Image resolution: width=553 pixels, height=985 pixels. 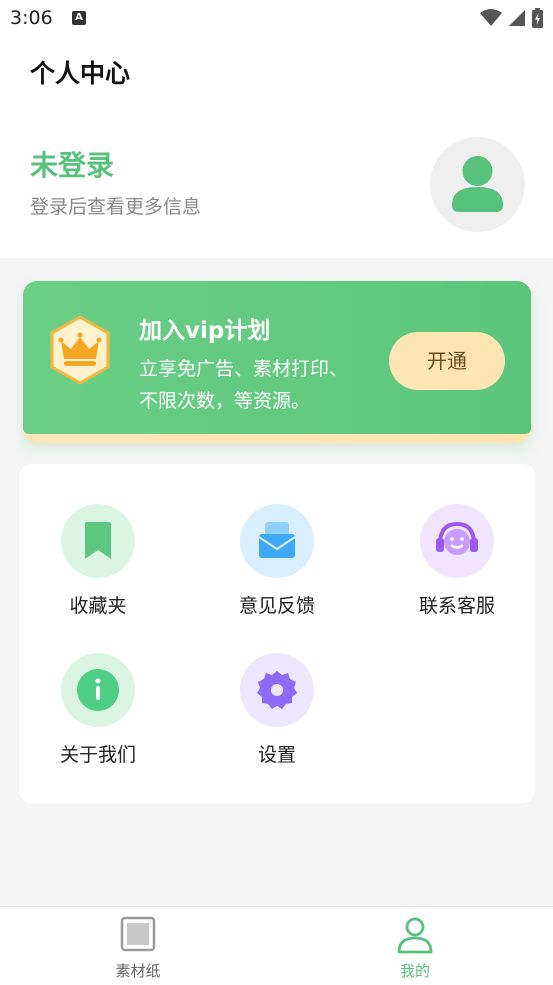 I want to click on status-indicators, so click(x=511, y=18).